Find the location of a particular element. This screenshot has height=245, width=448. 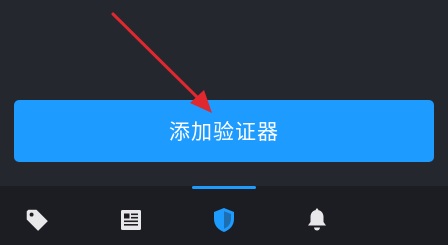

bell-icon is located at coordinates (317, 219).